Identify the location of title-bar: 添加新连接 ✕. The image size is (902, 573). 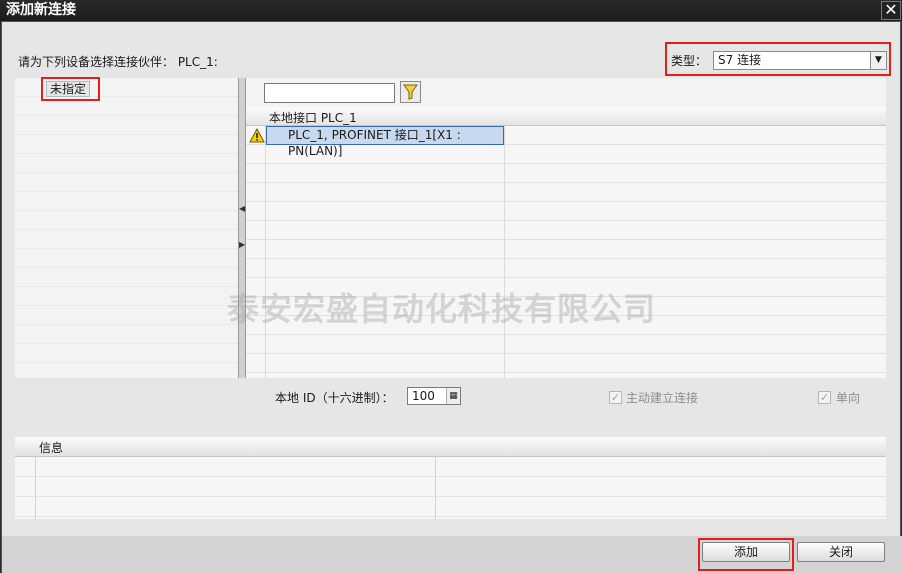
(451, 10).